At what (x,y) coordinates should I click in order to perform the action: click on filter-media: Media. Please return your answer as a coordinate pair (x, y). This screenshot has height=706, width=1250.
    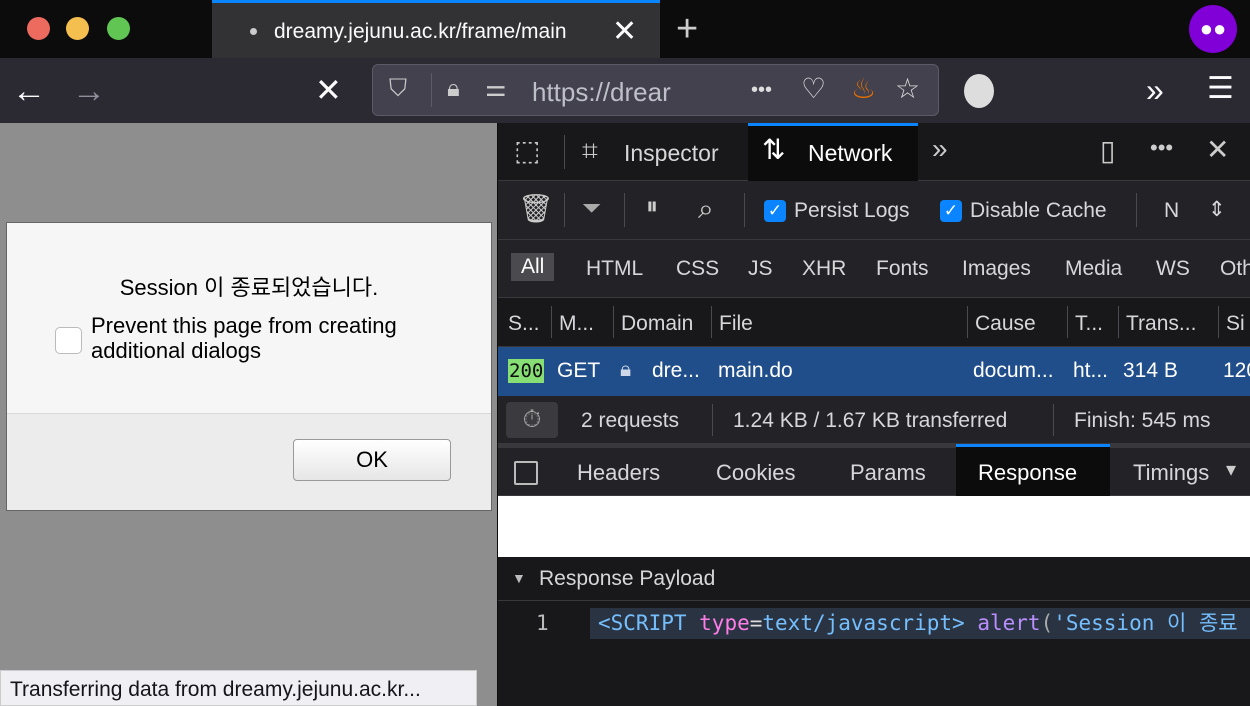
    Looking at the image, I should click on (1093, 269).